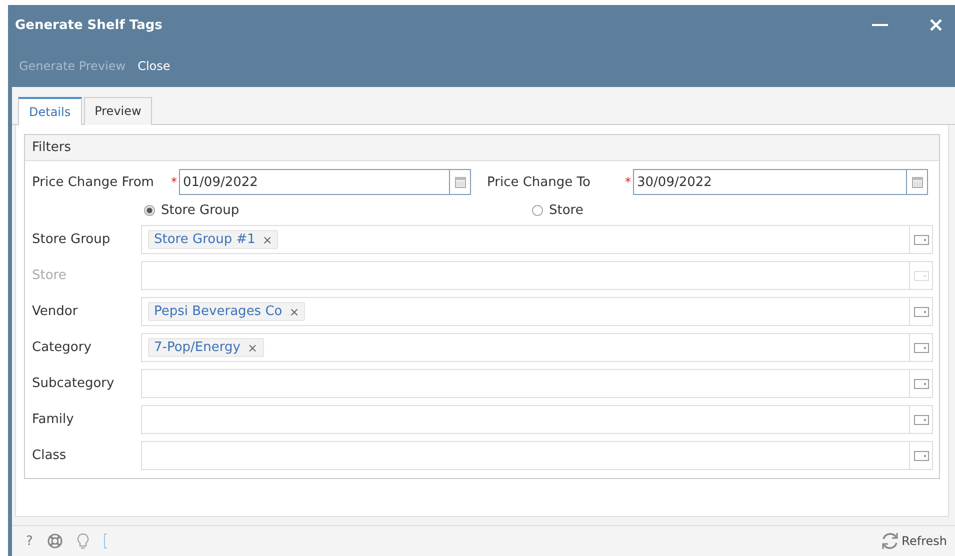 The height and width of the screenshot is (556, 955). What do you see at coordinates (537, 347) in the screenshot?
I see `combo-field: 7-Pop/Energy ×` at bounding box center [537, 347].